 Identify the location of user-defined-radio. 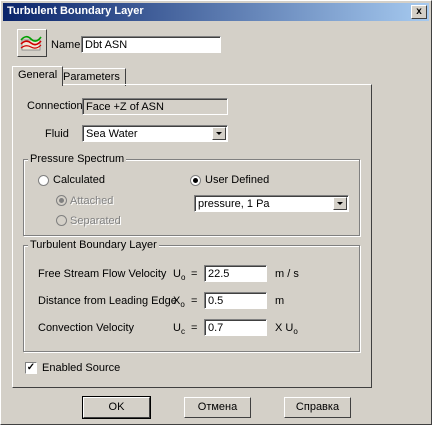
(195, 180).